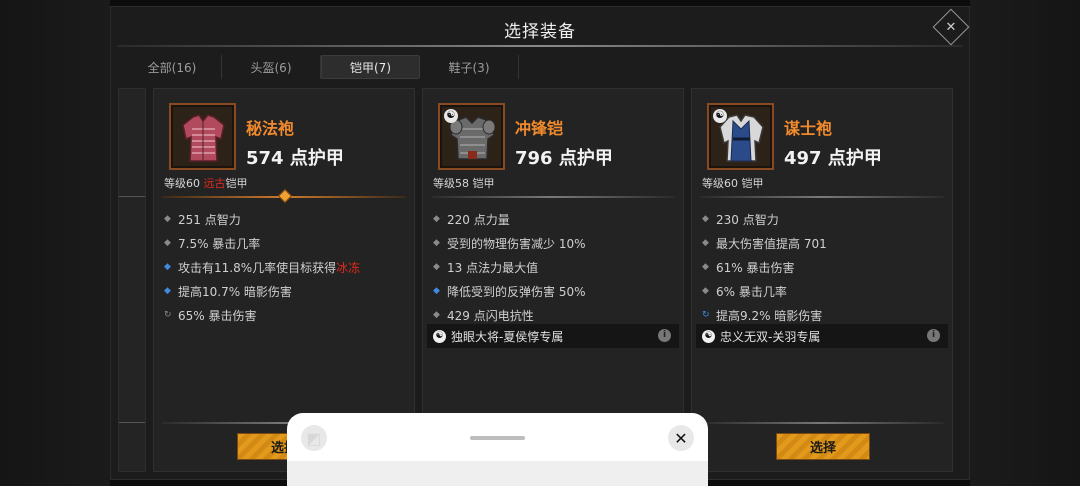  I want to click on set-bonus-bar: ☯ 忠义无双-关羽专属 i, so click(822, 336).